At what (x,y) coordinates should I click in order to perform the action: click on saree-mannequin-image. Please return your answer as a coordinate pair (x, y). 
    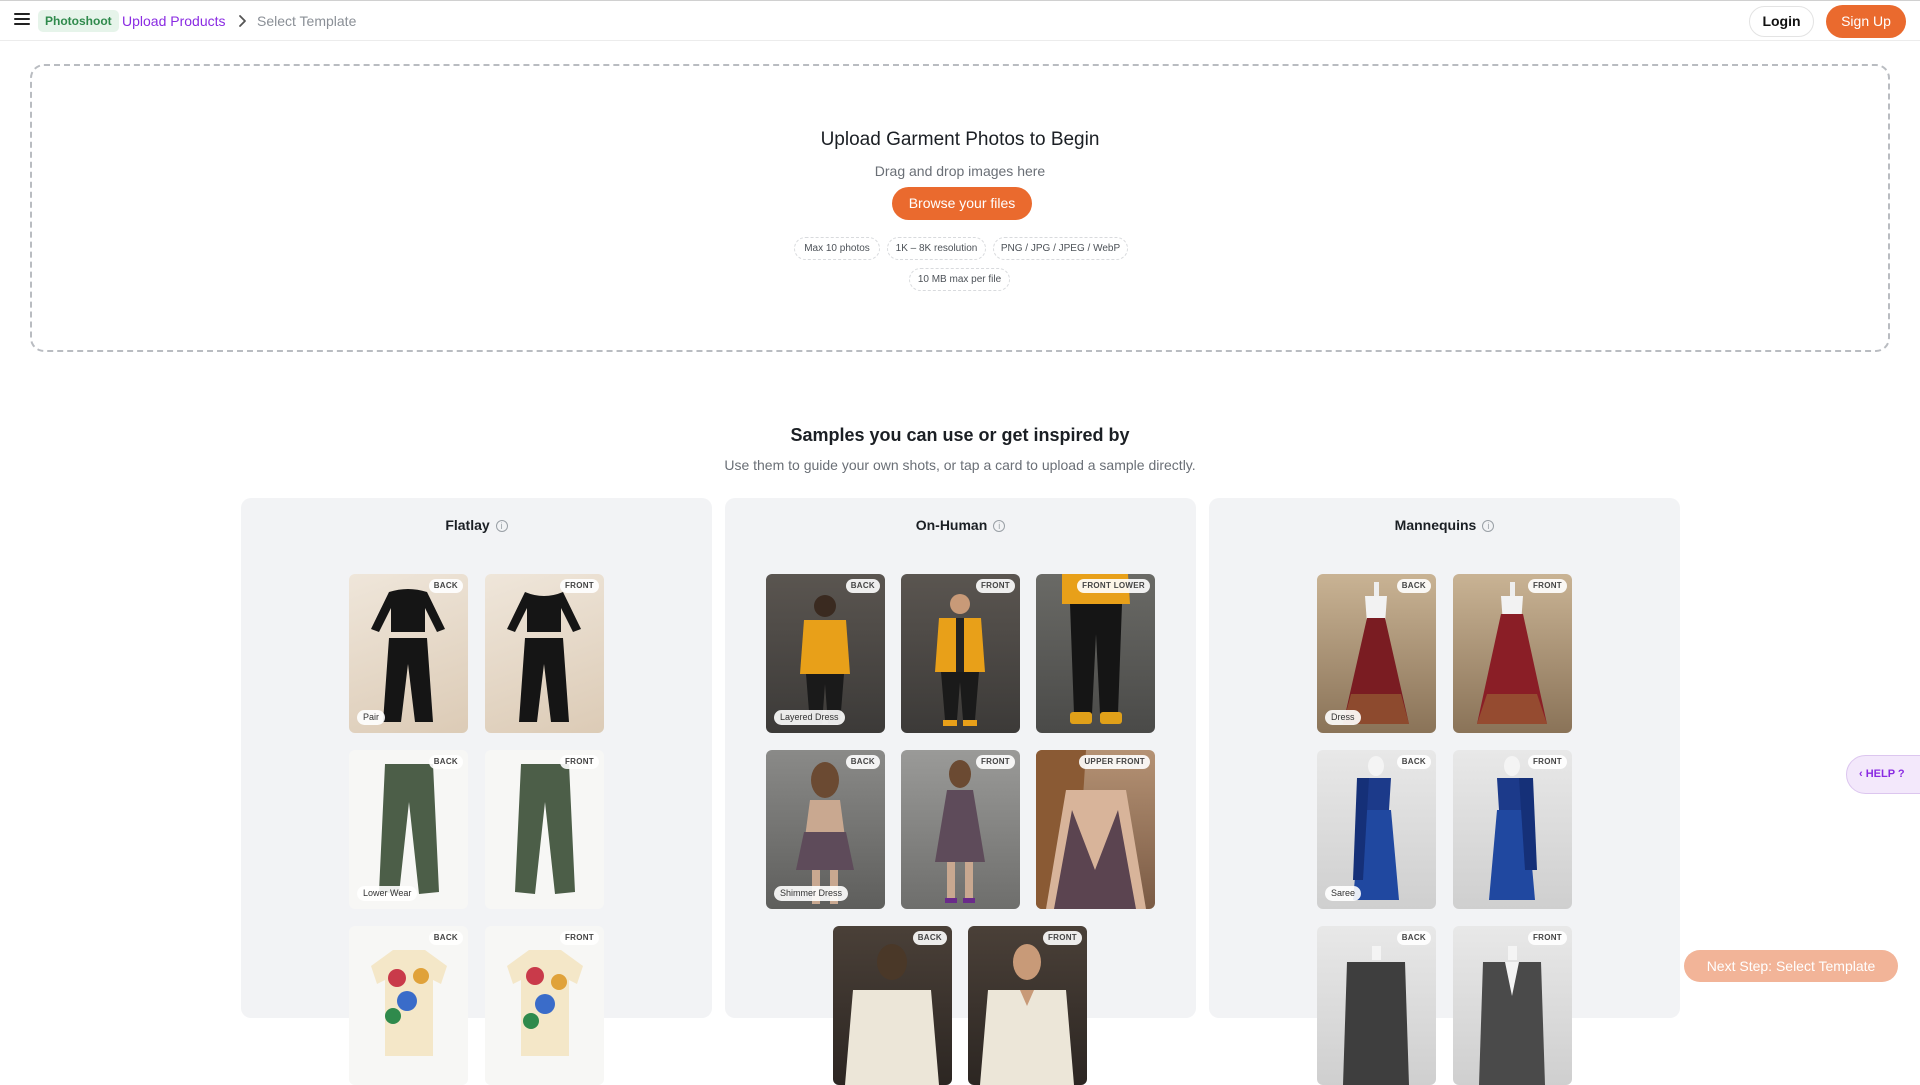
    Looking at the image, I should click on (1513, 828).